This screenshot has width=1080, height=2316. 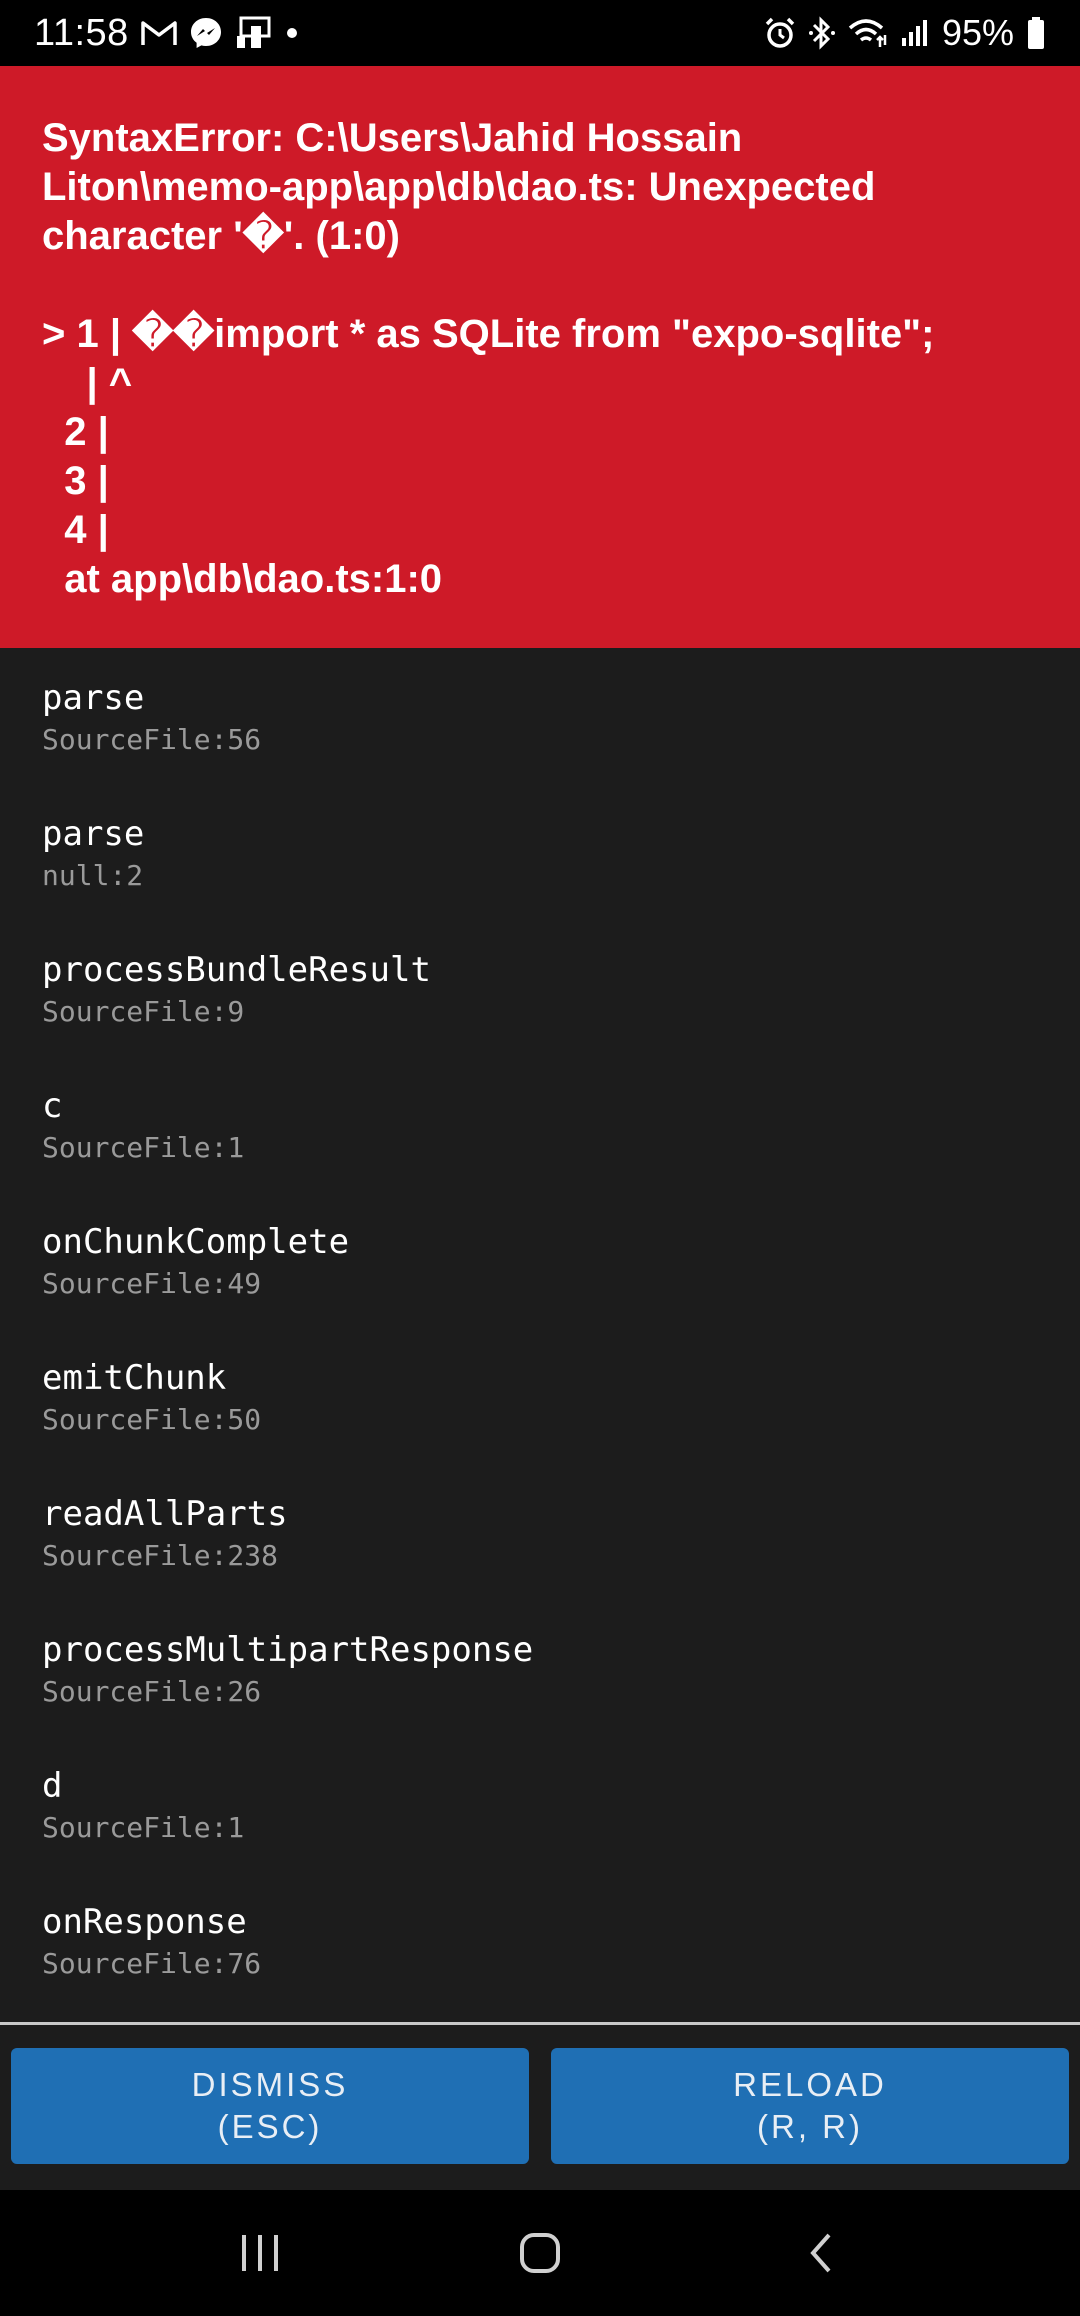 I want to click on stack-frame: d SourceFile:1, so click(x=540, y=1832).